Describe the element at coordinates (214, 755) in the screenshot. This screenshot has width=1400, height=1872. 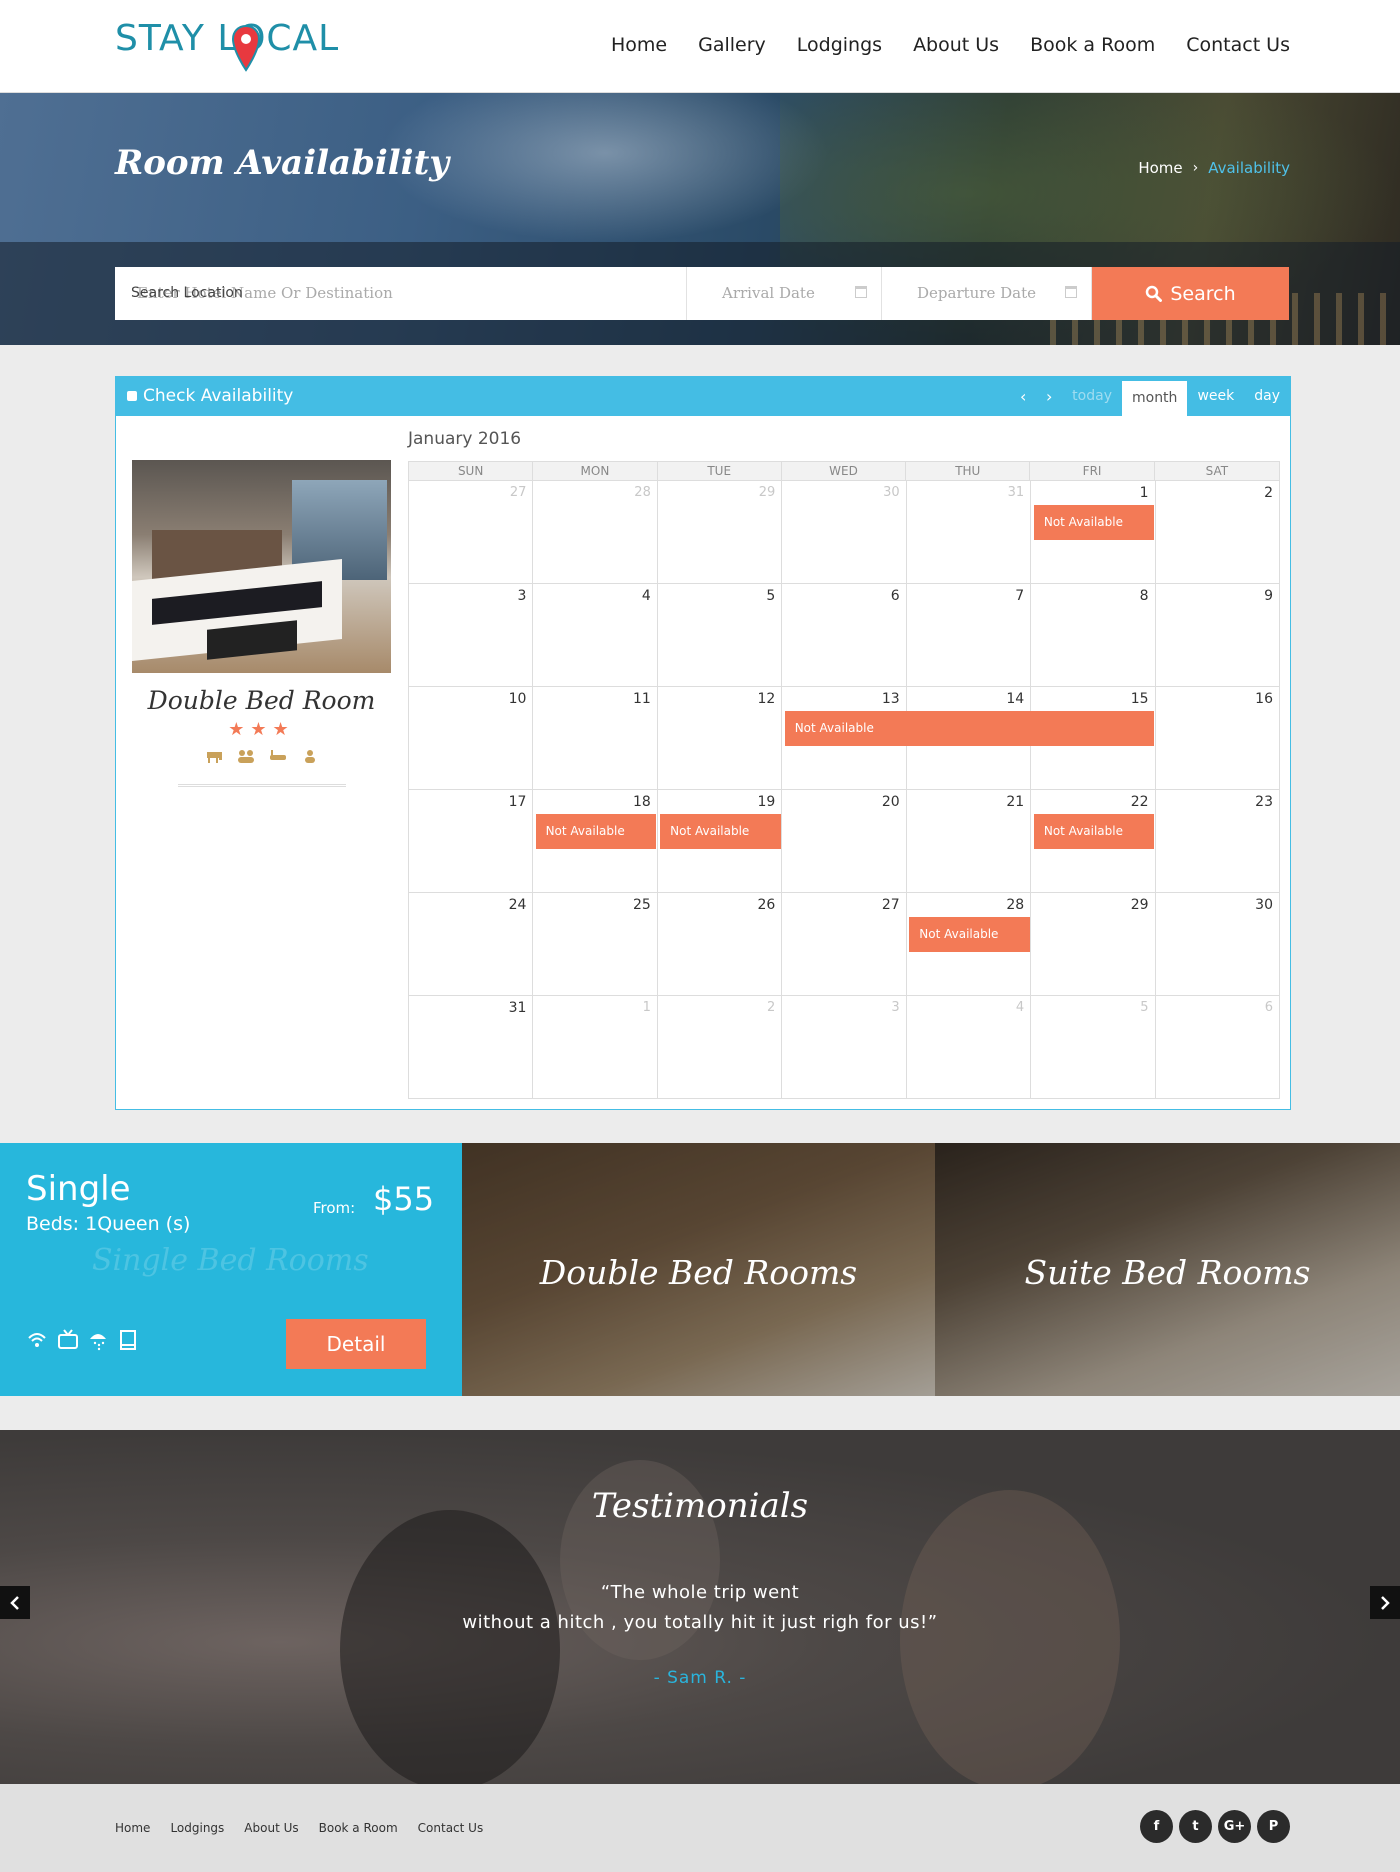
I see `elephant-icon` at that location.